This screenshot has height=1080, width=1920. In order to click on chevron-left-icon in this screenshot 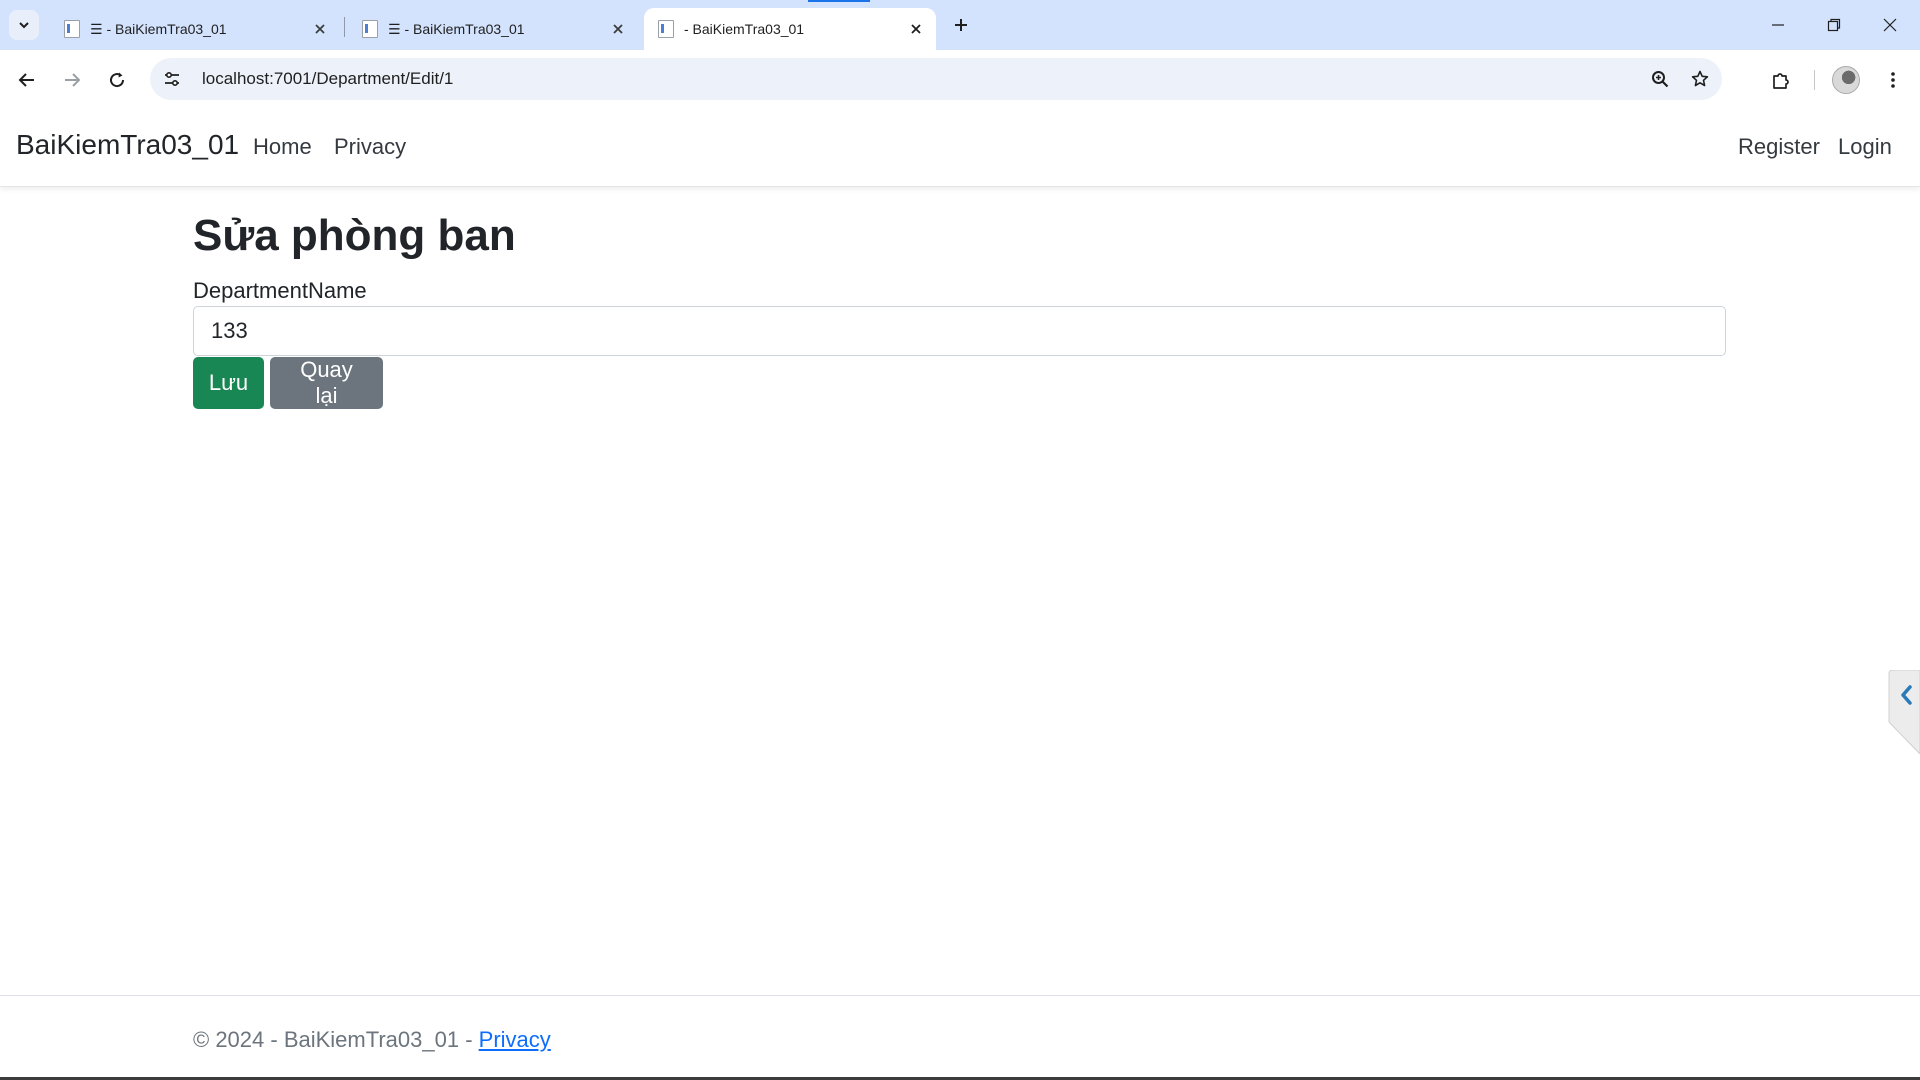, I will do `click(1904, 712)`.